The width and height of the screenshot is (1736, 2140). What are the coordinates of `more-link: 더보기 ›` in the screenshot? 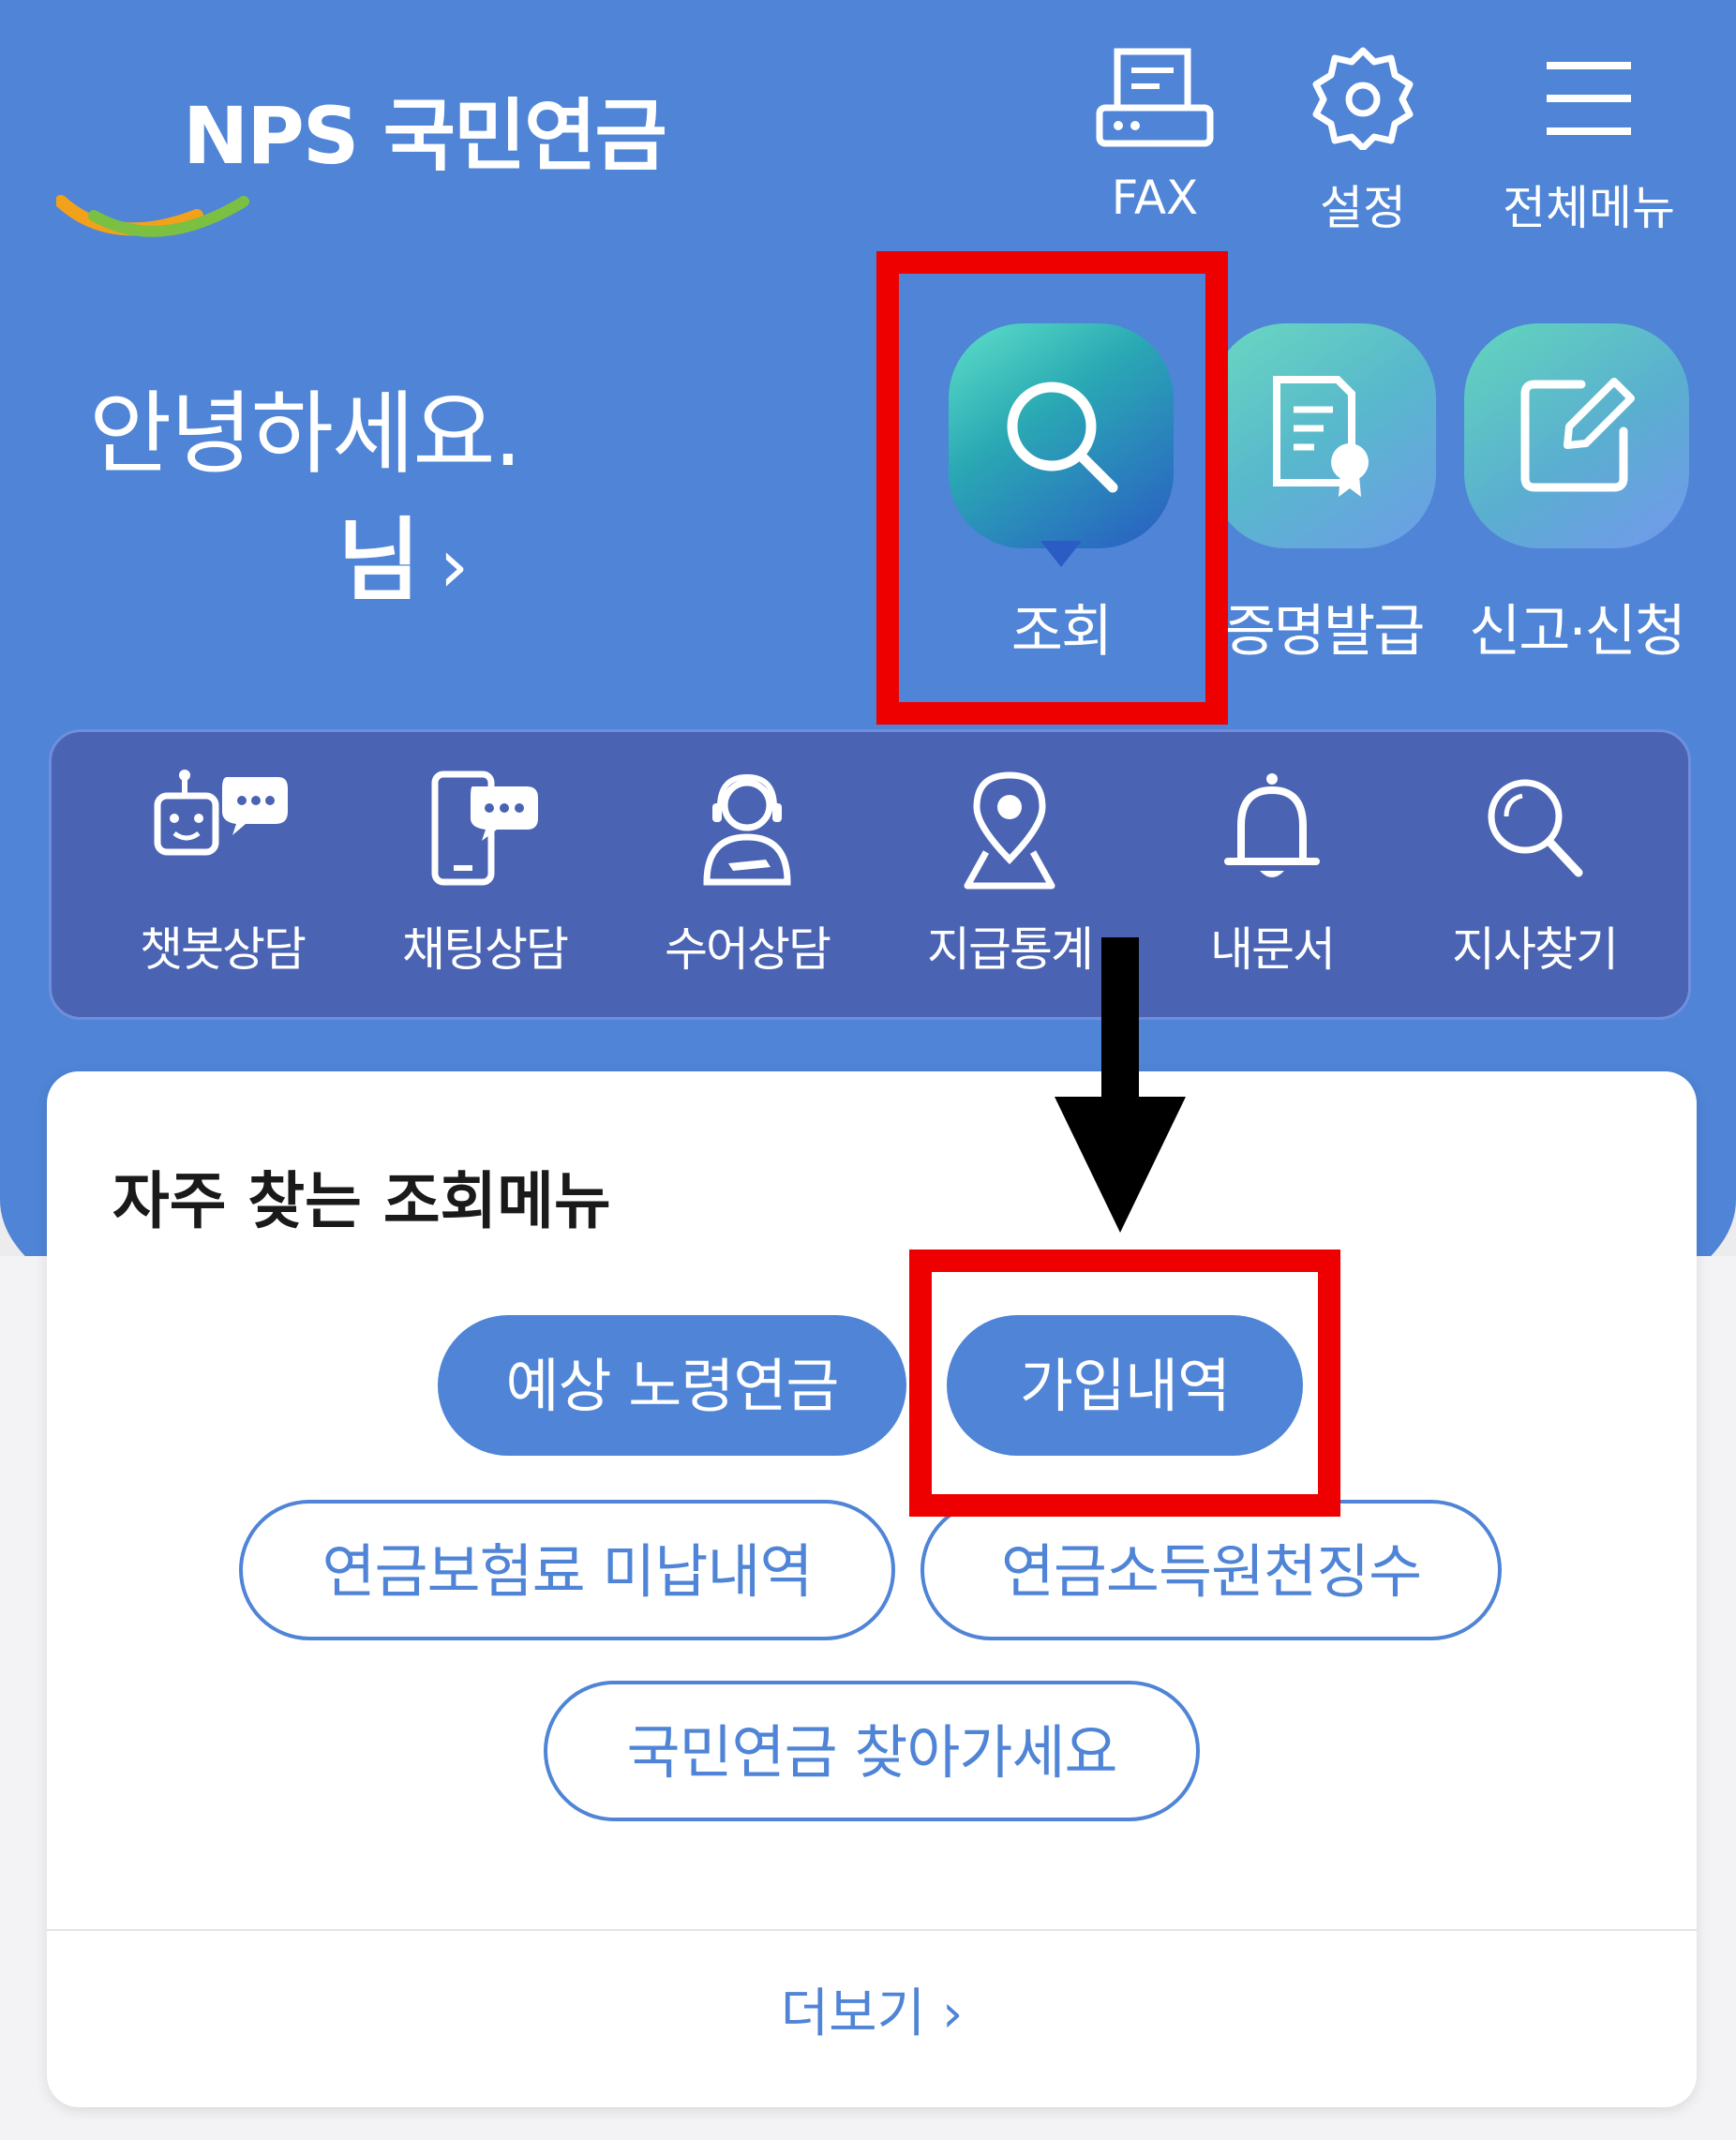 It's located at (872, 2009).